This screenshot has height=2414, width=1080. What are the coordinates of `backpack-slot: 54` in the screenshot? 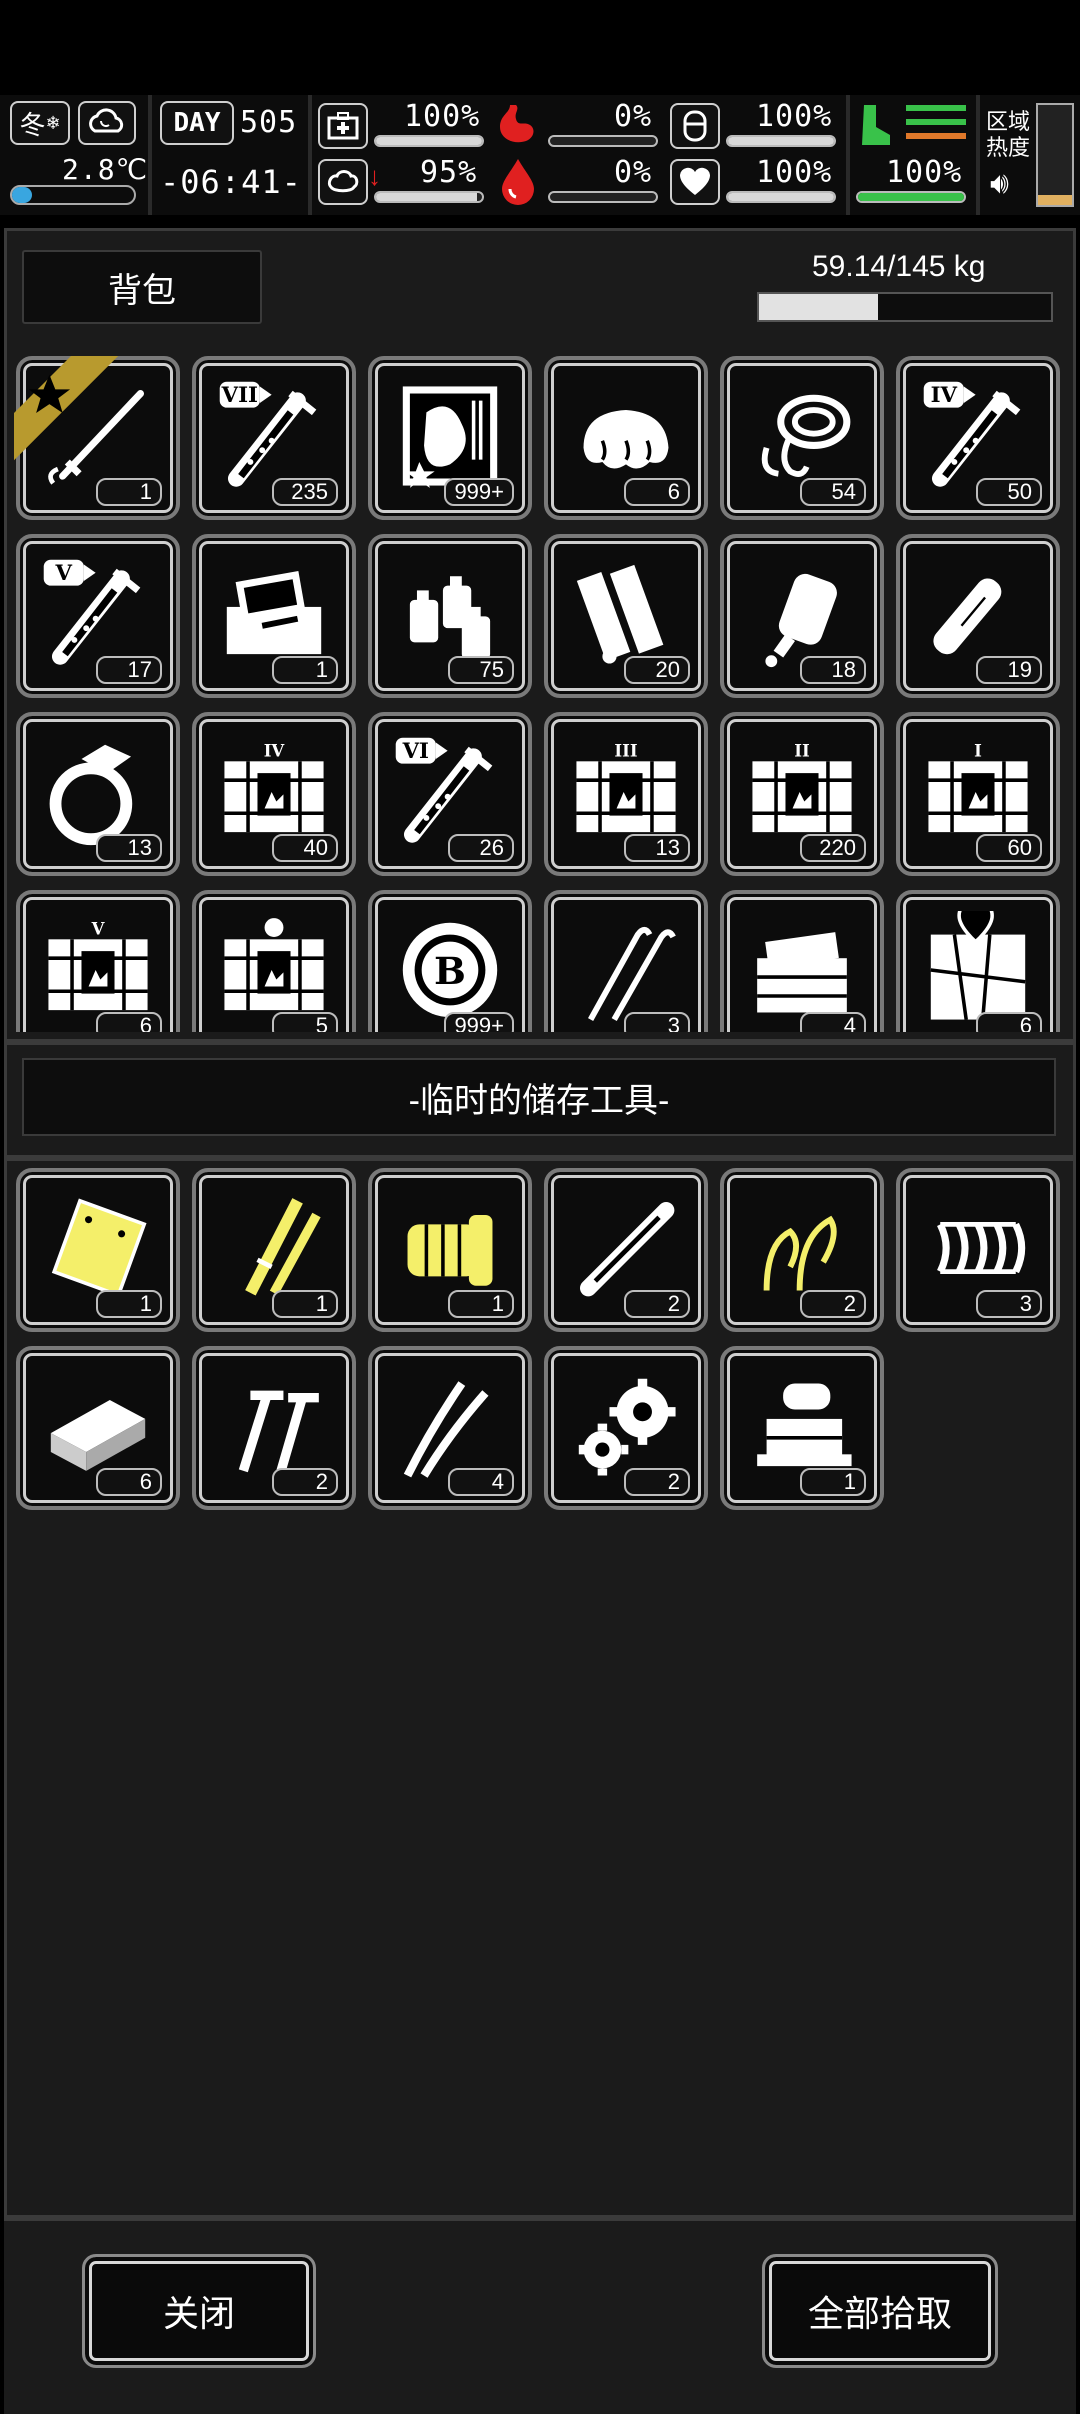 It's located at (802, 438).